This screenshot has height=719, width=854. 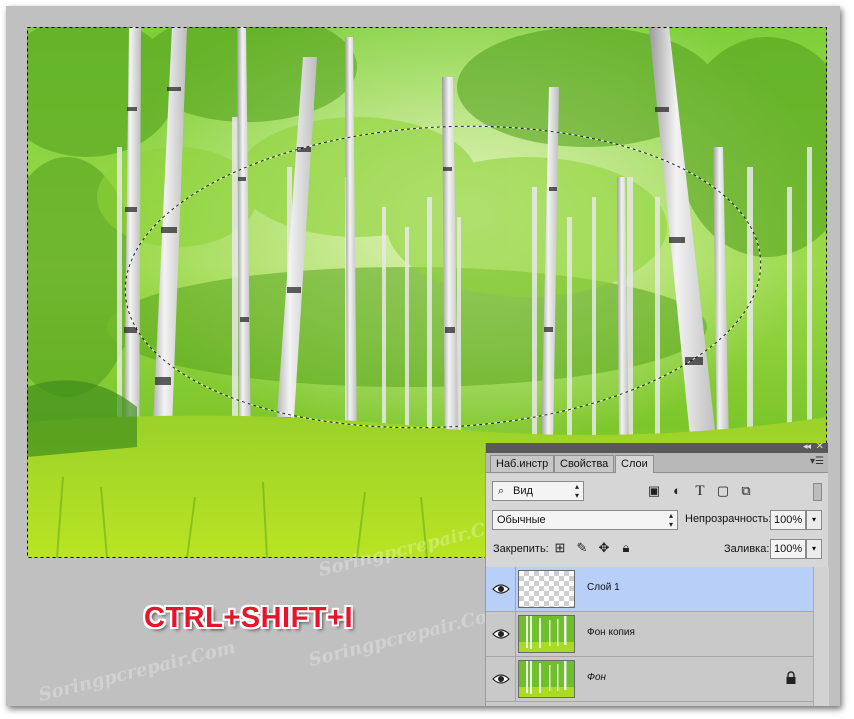 What do you see at coordinates (700, 491) in the screenshot?
I see `type-filter-icon: T` at bounding box center [700, 491].